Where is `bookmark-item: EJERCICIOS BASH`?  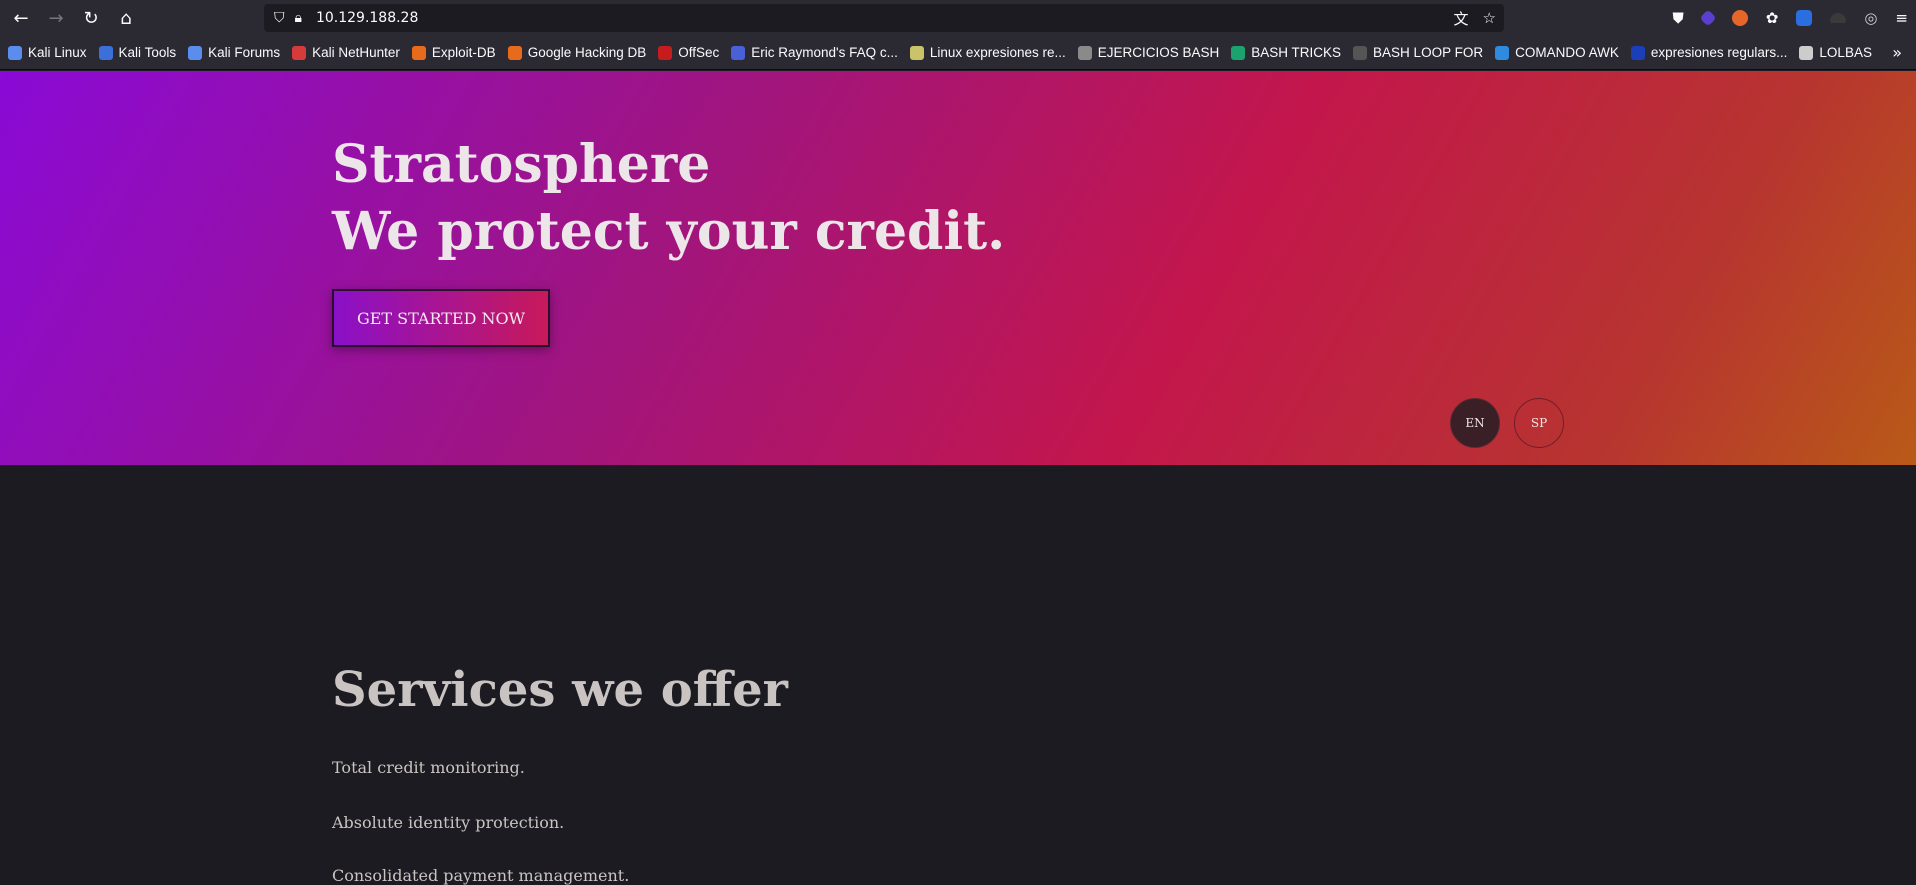
bookmark-item: EJERCICIOS BASH is located at coordinates (1148, 52).